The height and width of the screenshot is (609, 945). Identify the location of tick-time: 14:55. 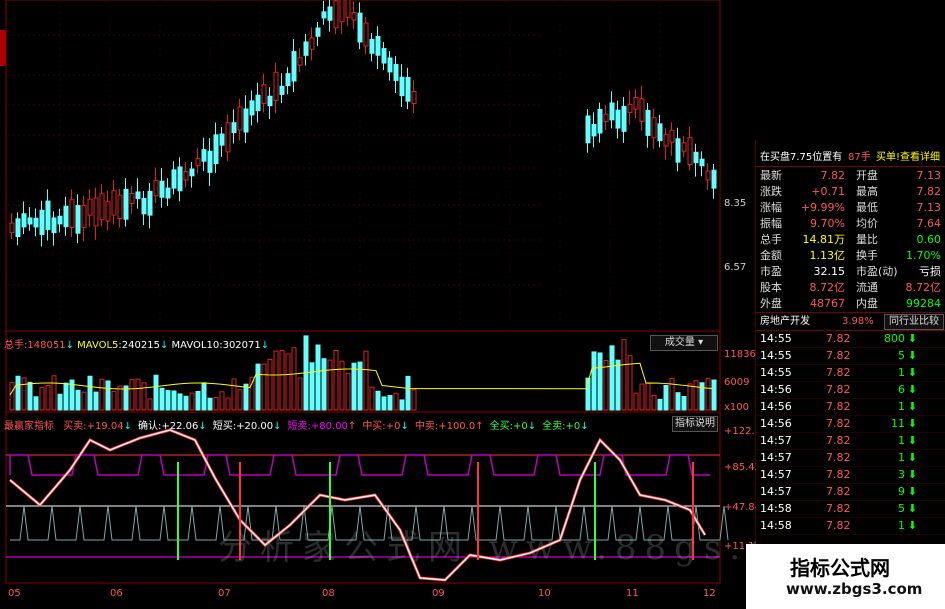
(776, 355).